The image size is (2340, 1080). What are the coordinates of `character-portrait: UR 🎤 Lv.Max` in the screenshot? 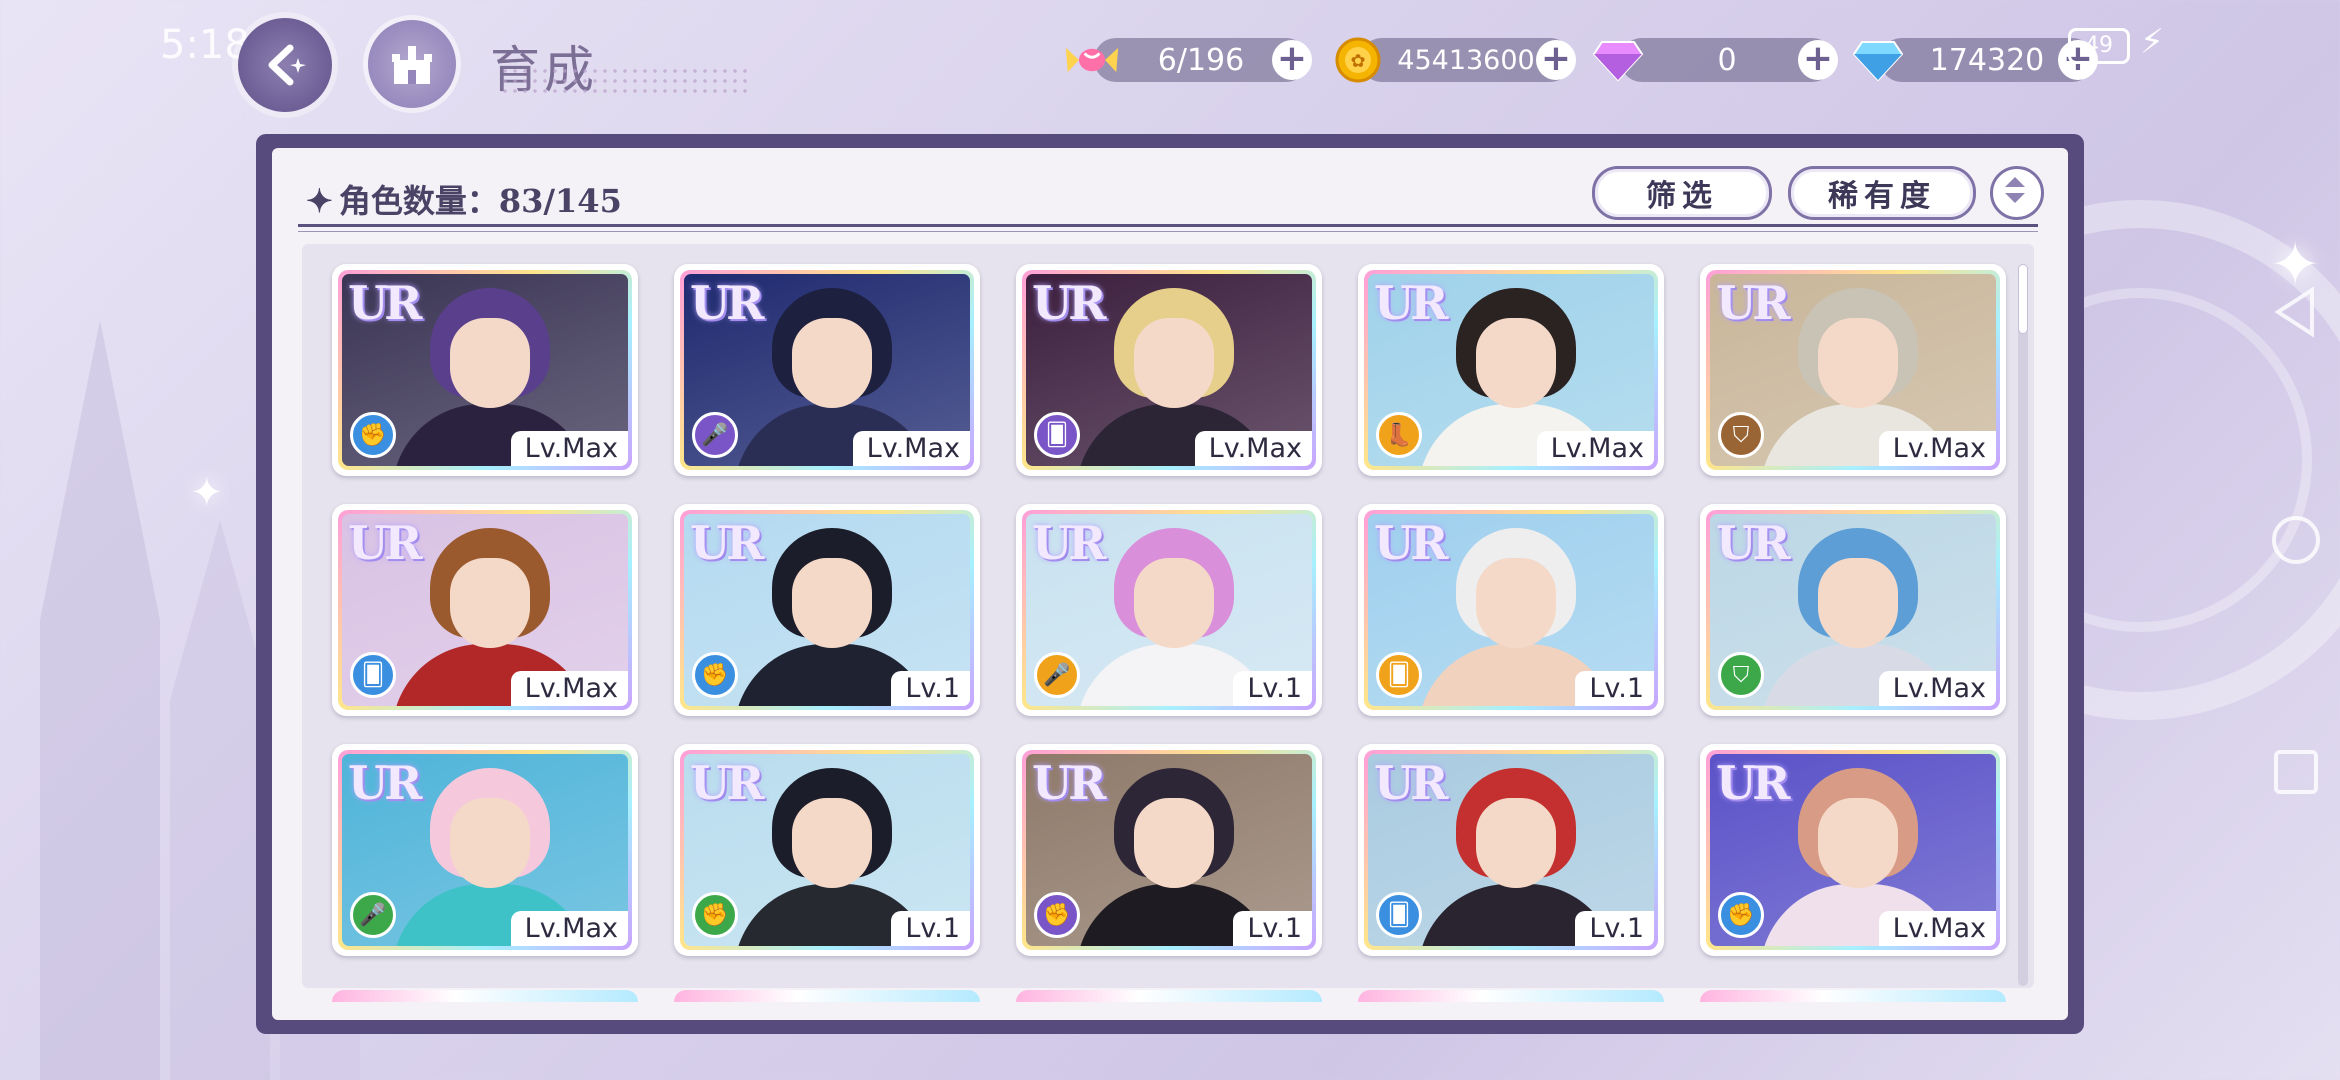 It's located at (485, 850).